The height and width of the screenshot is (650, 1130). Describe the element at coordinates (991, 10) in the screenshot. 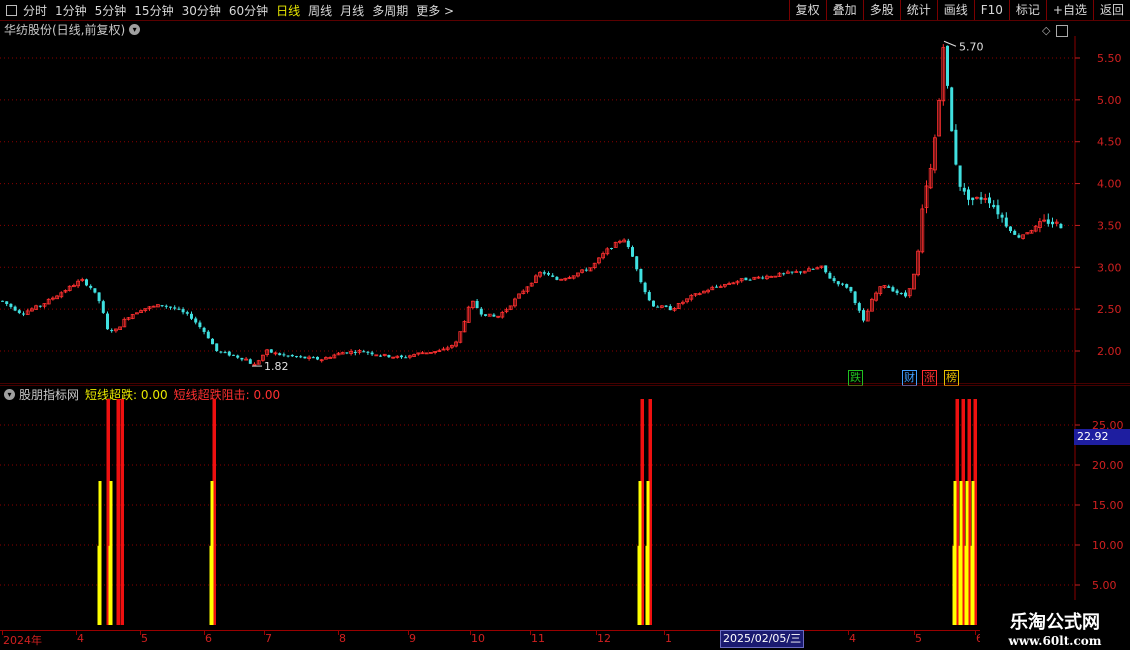

I see `toolbar-button: F10` at that location.